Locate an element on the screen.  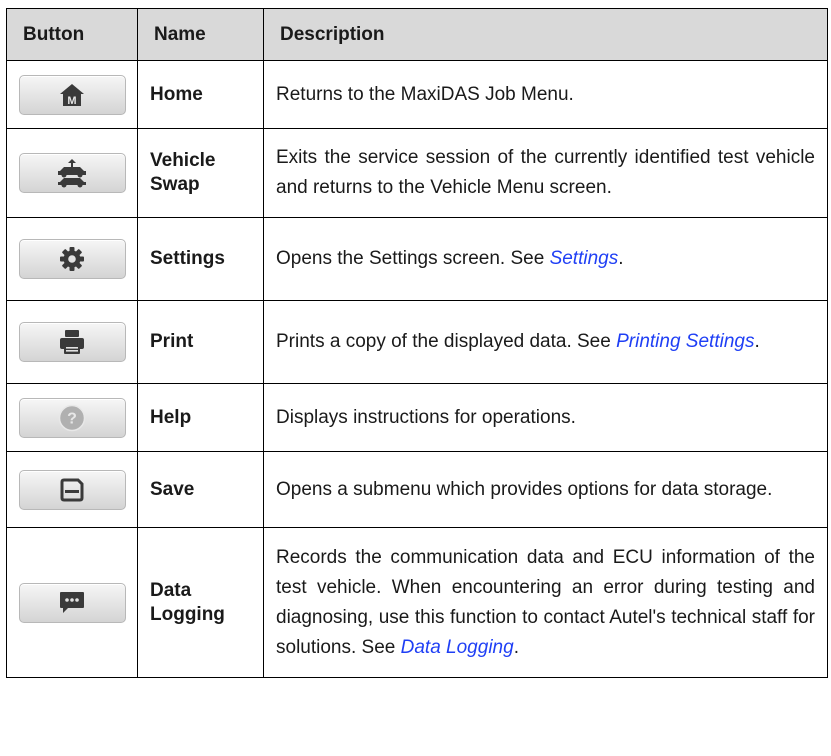
vehicle-swap-button is located at coordinates (72, 173).